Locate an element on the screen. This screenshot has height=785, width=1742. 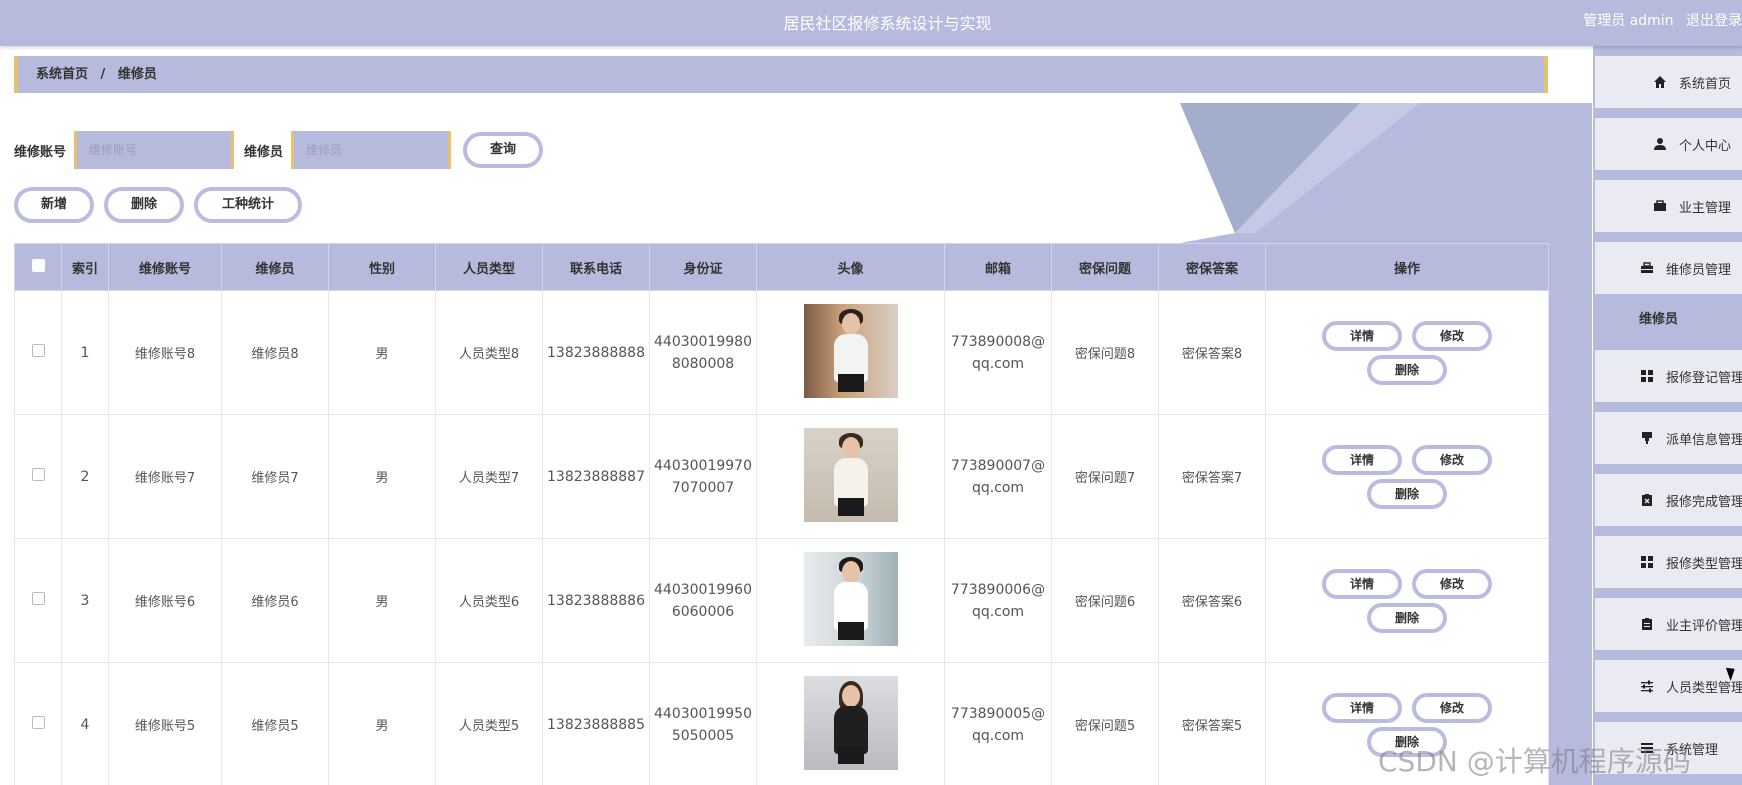
sidebar-item-repairman-management: 维修员管理 is located at coordinates (1668, 268).